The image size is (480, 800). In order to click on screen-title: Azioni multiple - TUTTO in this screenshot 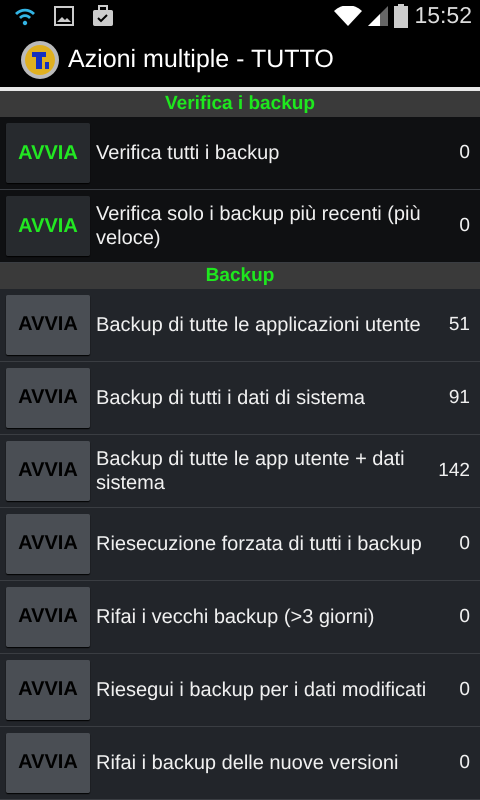, I will do `click(201, 59)`.